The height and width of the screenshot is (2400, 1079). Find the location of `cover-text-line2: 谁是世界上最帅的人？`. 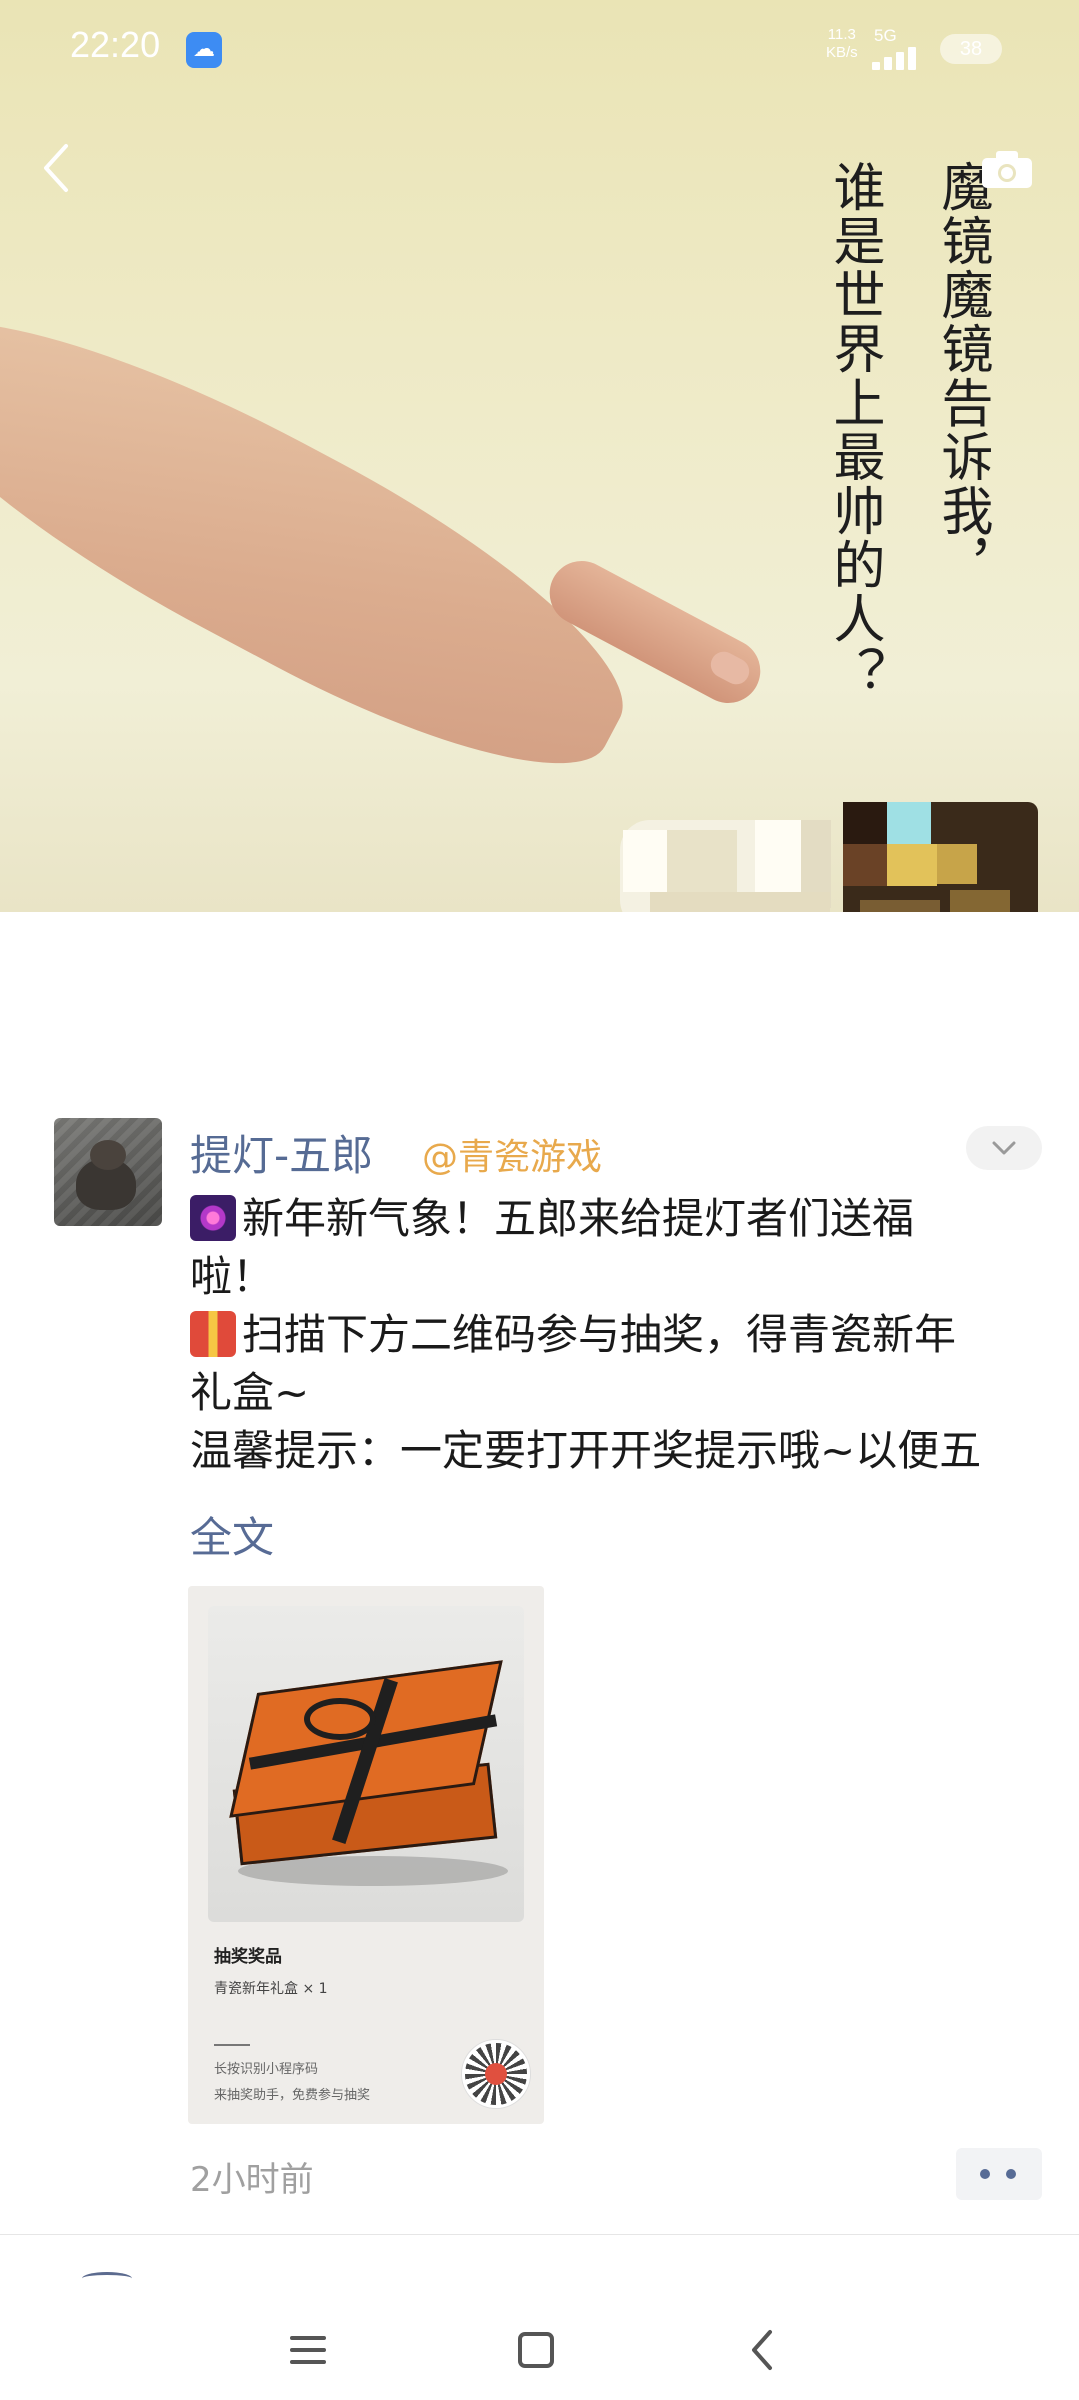

cover-text-line2: 谁是世界上最帅的人？ is located at coordinates (854, 430).